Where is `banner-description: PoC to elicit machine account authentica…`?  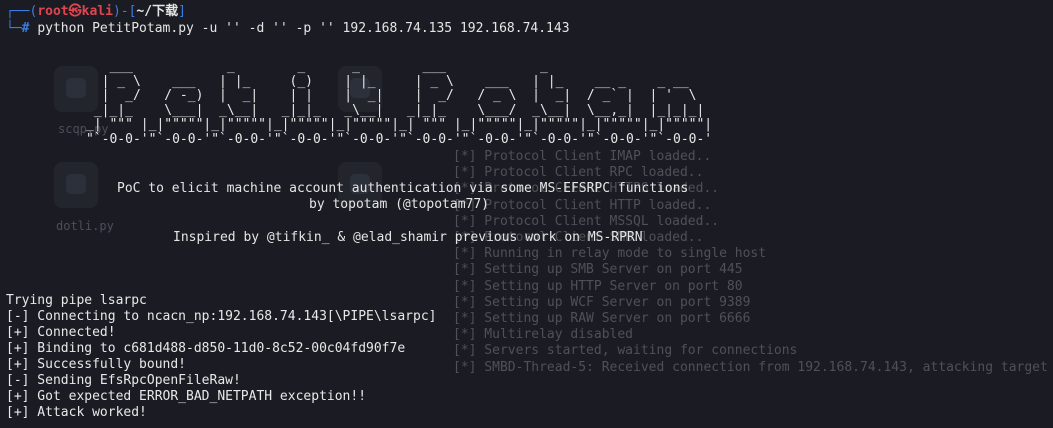
banner-description: PoC to elicit machine account authentica… is located at coordinates (403, 188).